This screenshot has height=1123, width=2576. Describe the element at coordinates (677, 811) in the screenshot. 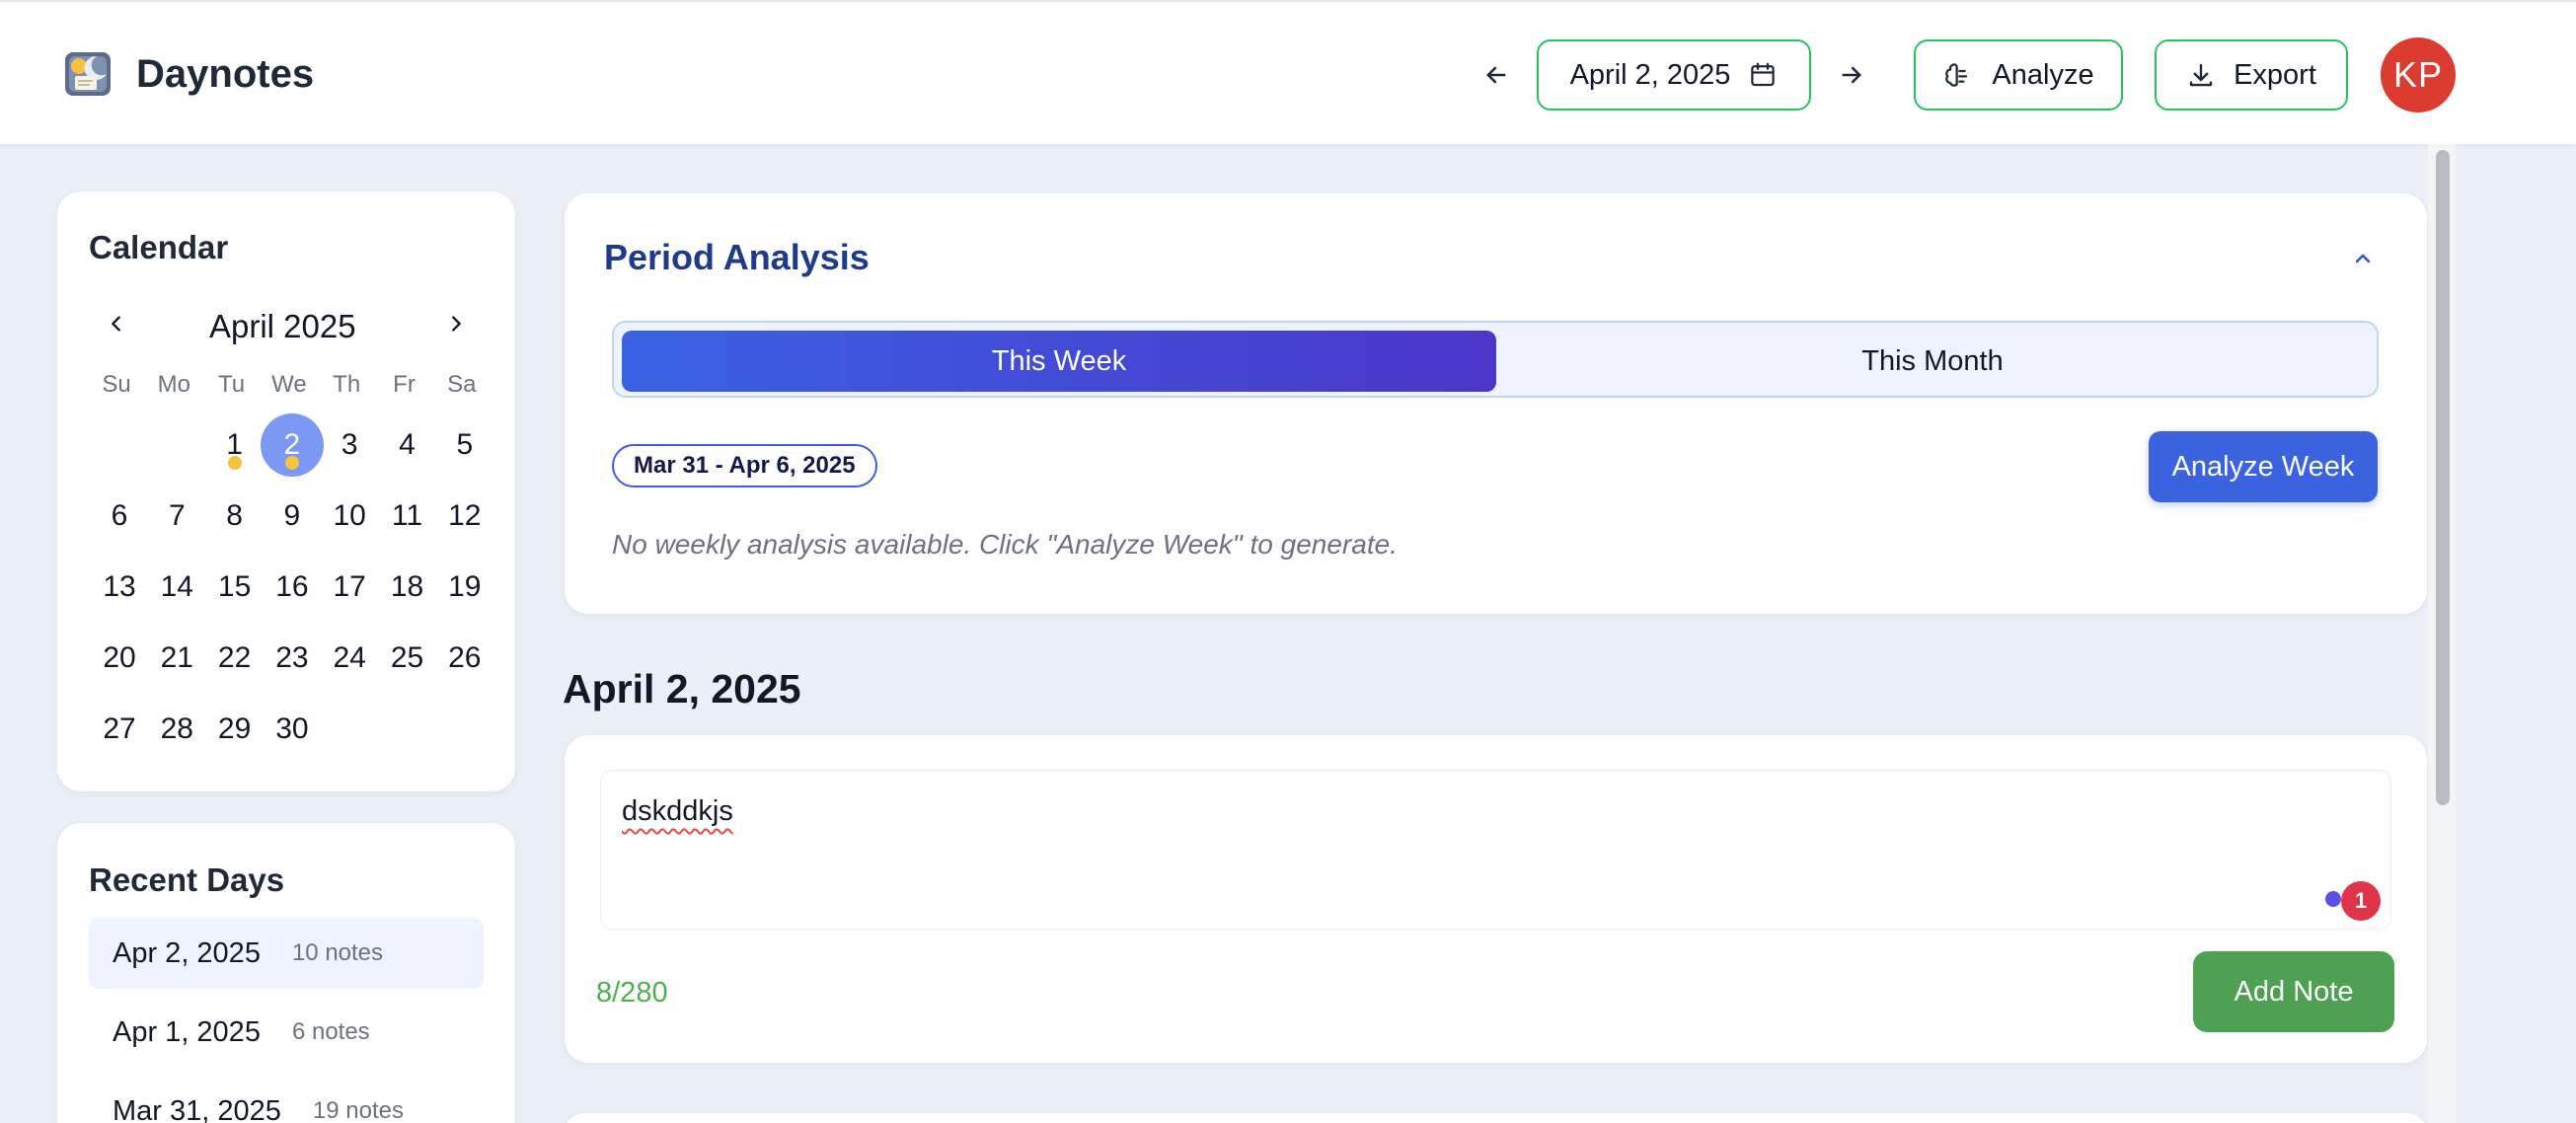

I see `note-input-value: dskddkjs` at that location.